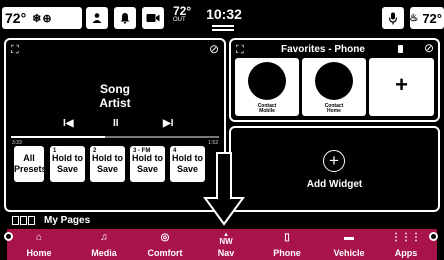 The width and height of the screenshot is (444, 260). Describe the element at coordinates (115, 103) in the screenshot. I see `artist-name: Artist` at that location.